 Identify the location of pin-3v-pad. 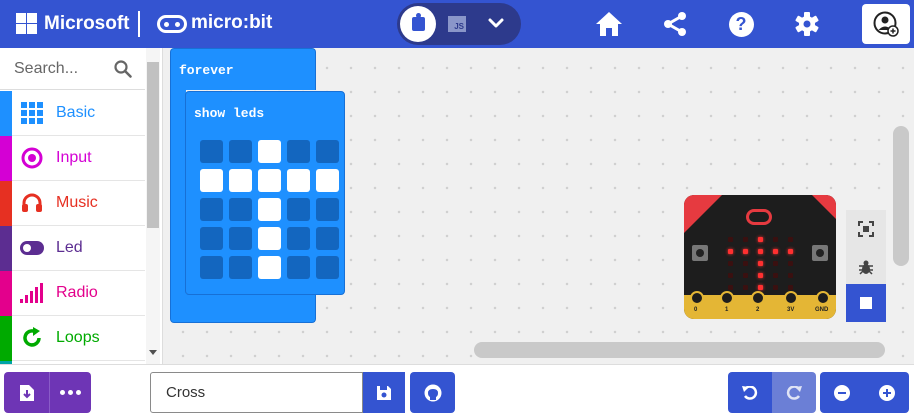
(791, 298).